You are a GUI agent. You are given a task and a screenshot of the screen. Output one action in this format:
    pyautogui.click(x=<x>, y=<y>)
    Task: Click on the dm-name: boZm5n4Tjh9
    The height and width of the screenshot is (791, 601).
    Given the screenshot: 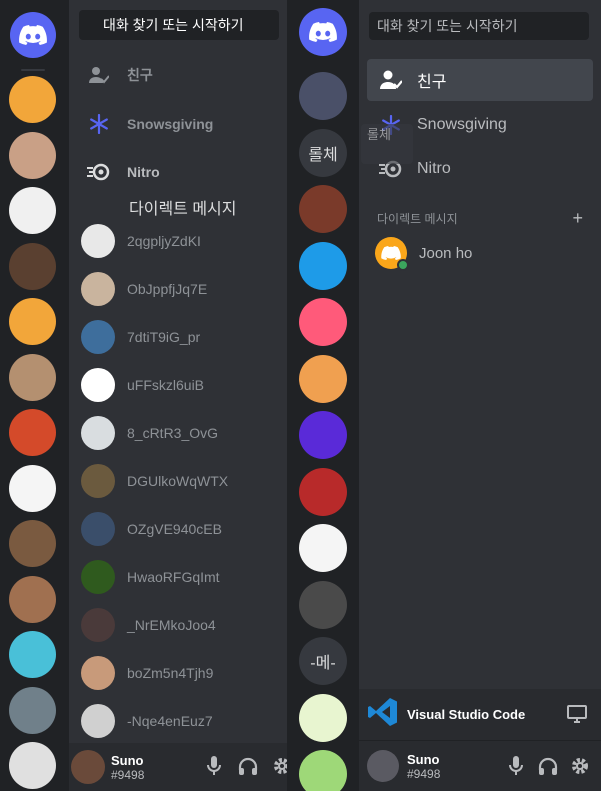 What is the action you would take?
    pyautogui.click(x=170, y=673)
    